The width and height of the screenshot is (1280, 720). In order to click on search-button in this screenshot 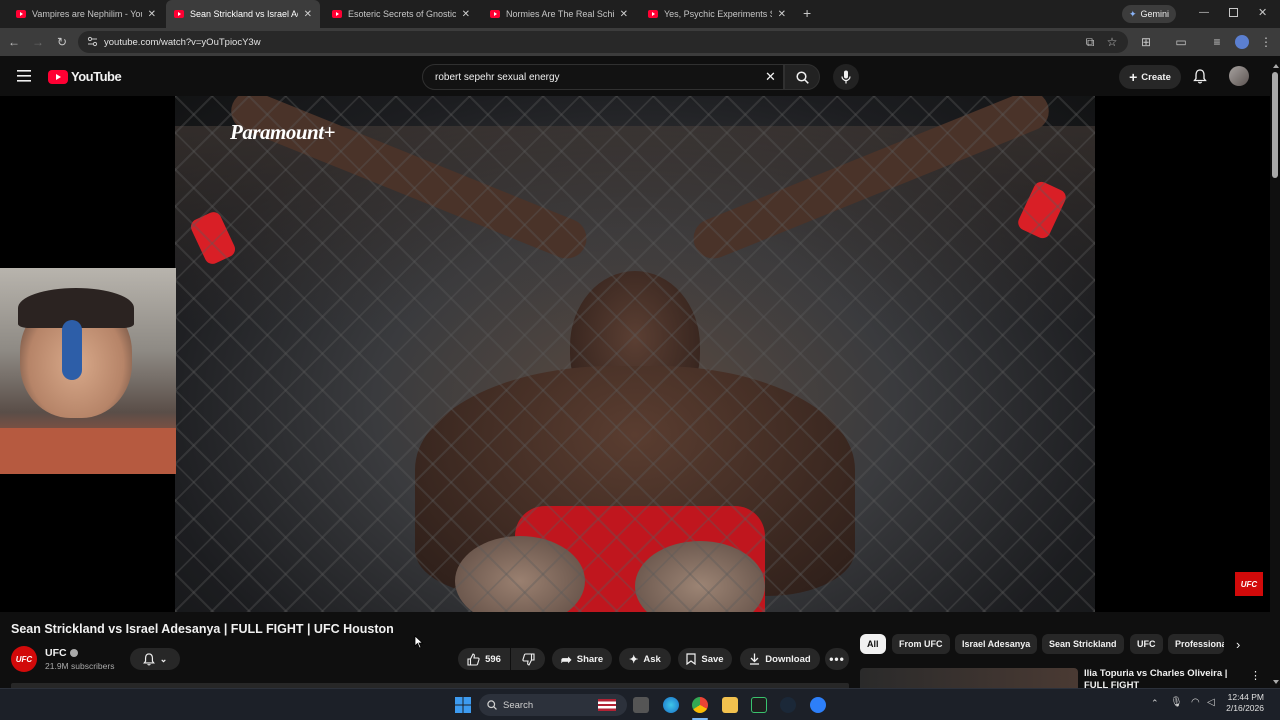, I will do `click(802, 77)`.